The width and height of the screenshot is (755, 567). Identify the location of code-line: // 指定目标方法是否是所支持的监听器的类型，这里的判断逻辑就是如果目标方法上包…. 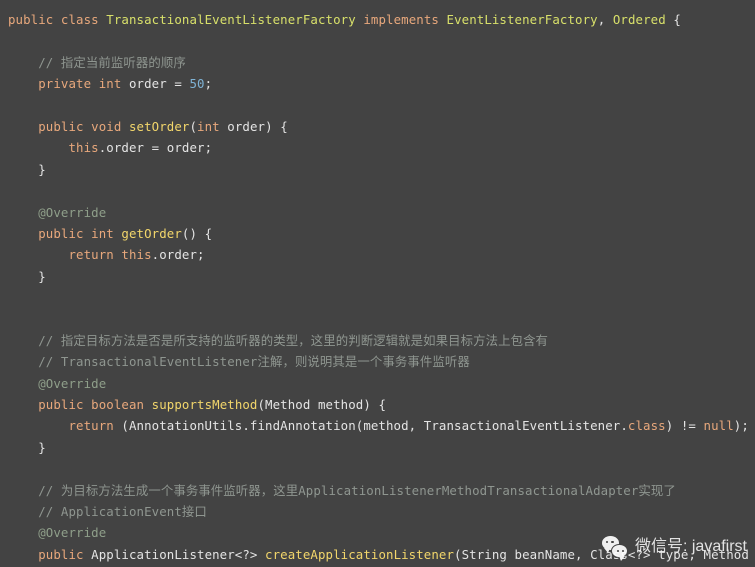
(377, 340).